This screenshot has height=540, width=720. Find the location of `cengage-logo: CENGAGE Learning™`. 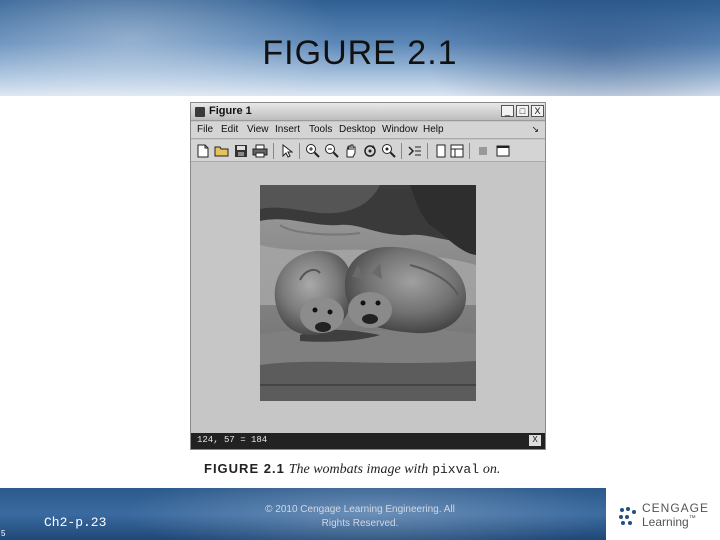

cengage-logo: CENGAGE Learning™ is located at coordinates (663, 514).